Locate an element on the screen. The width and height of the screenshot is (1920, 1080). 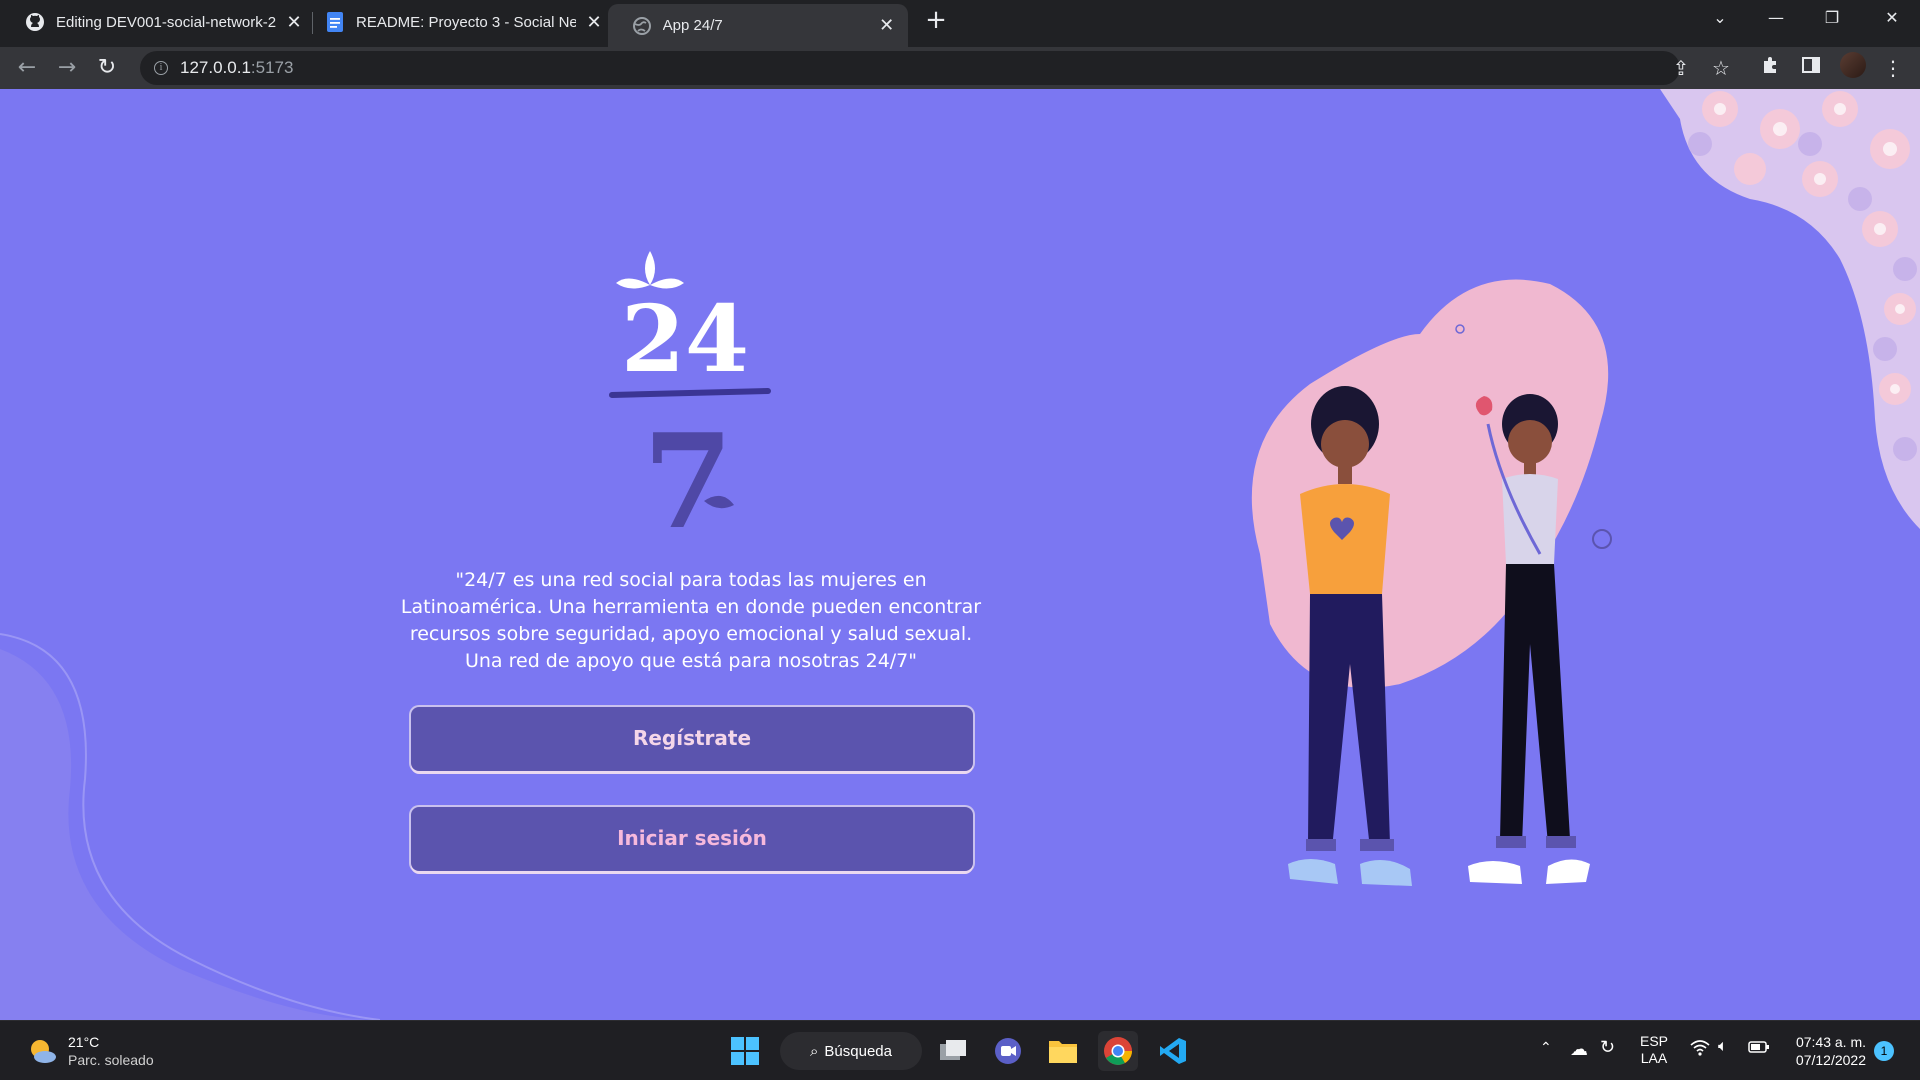
extensions-puzzle-icon is located at coordinates (1771, 68).